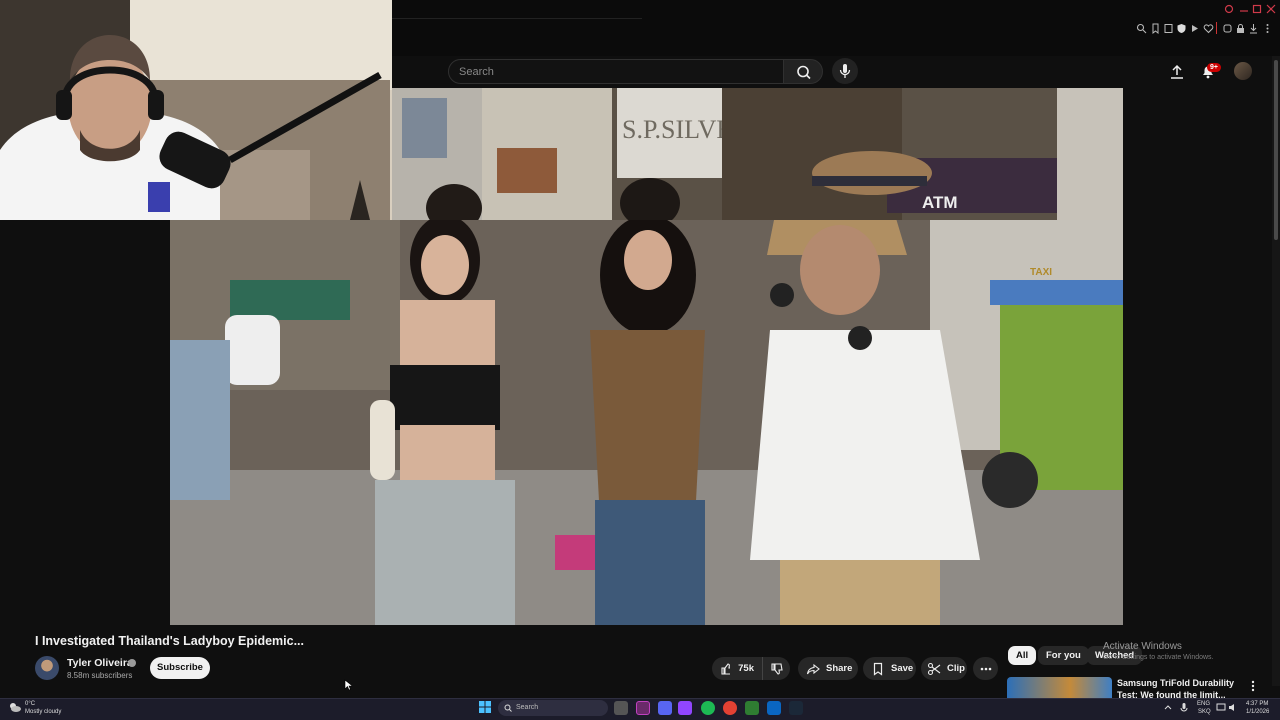  I want to click on zoom-icon, so click(1141, 28).